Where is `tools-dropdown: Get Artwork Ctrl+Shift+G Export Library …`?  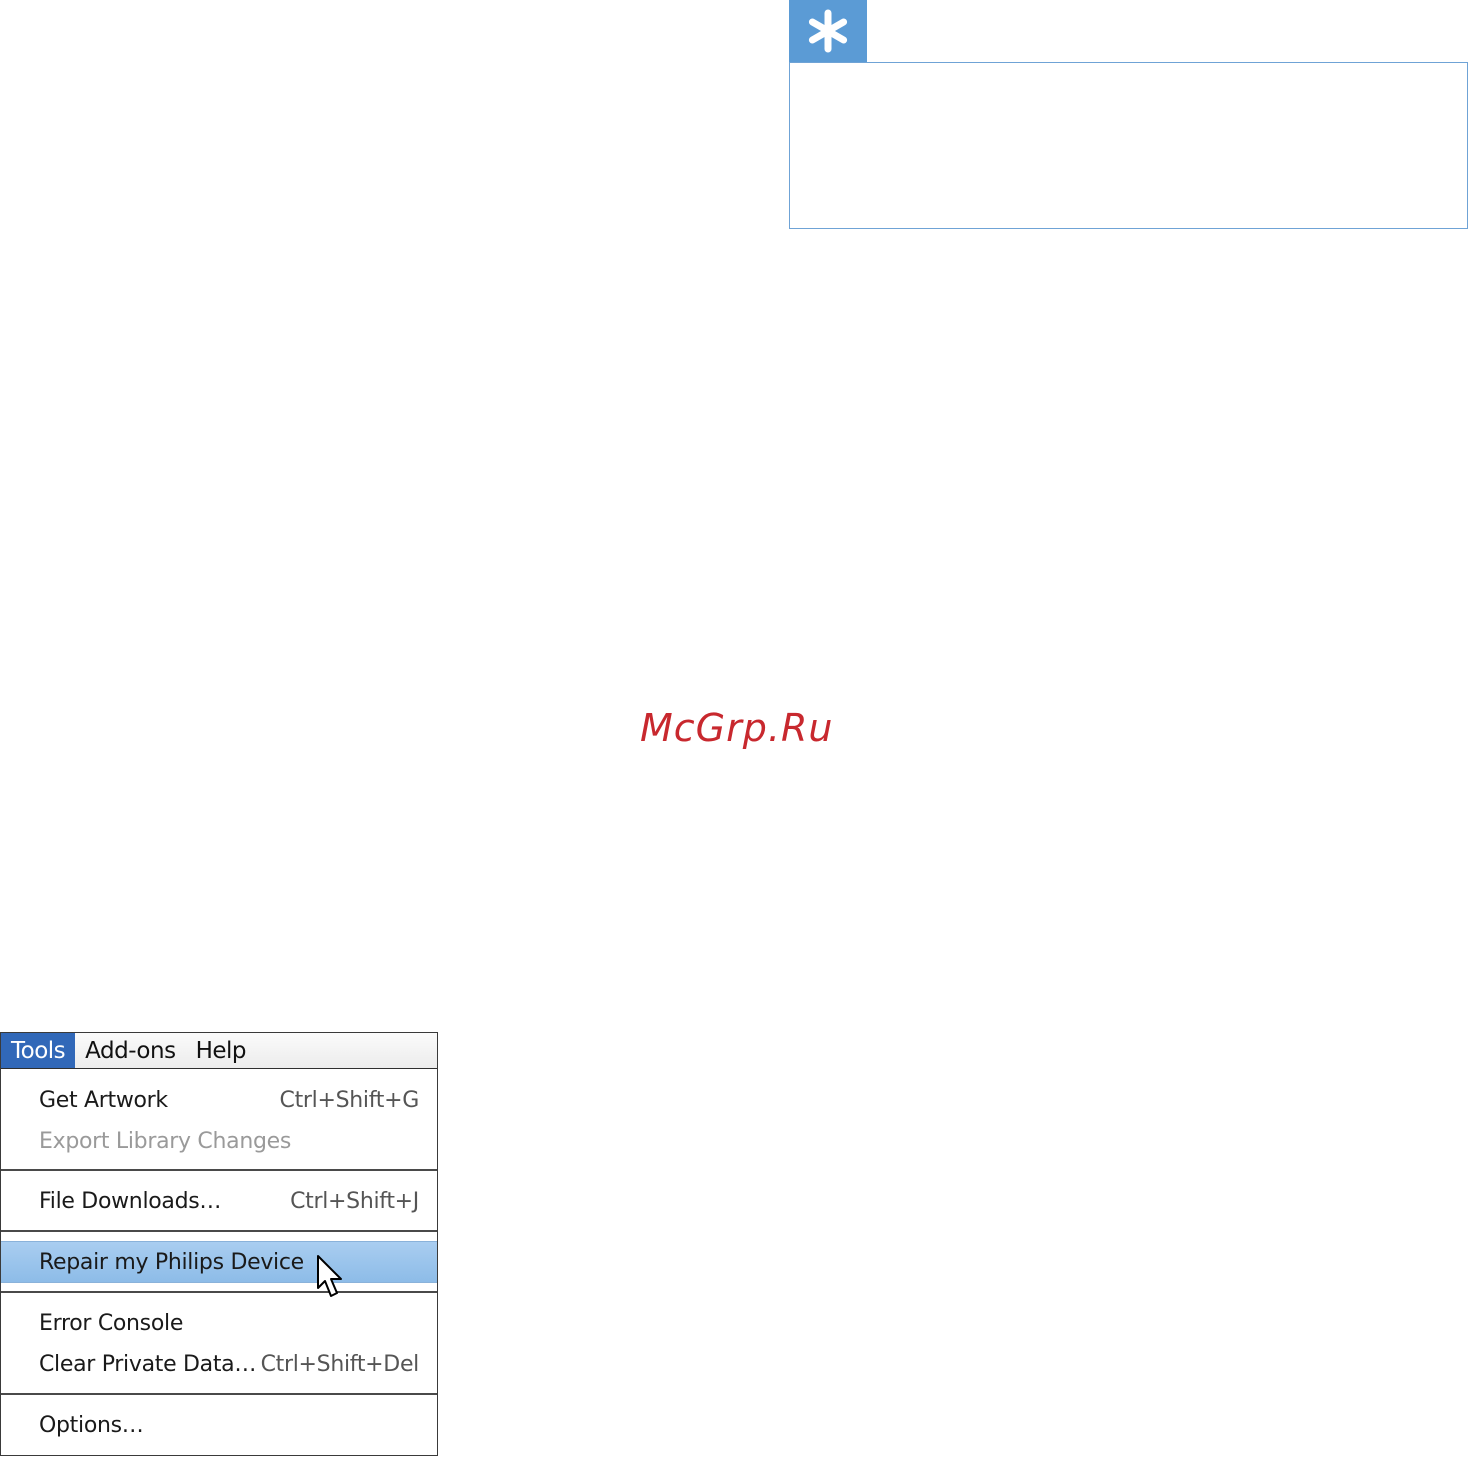 tools-dropdown: Get Artwork Ctrl+Shift+G Export Library … is located at coordinates (219, 1261).